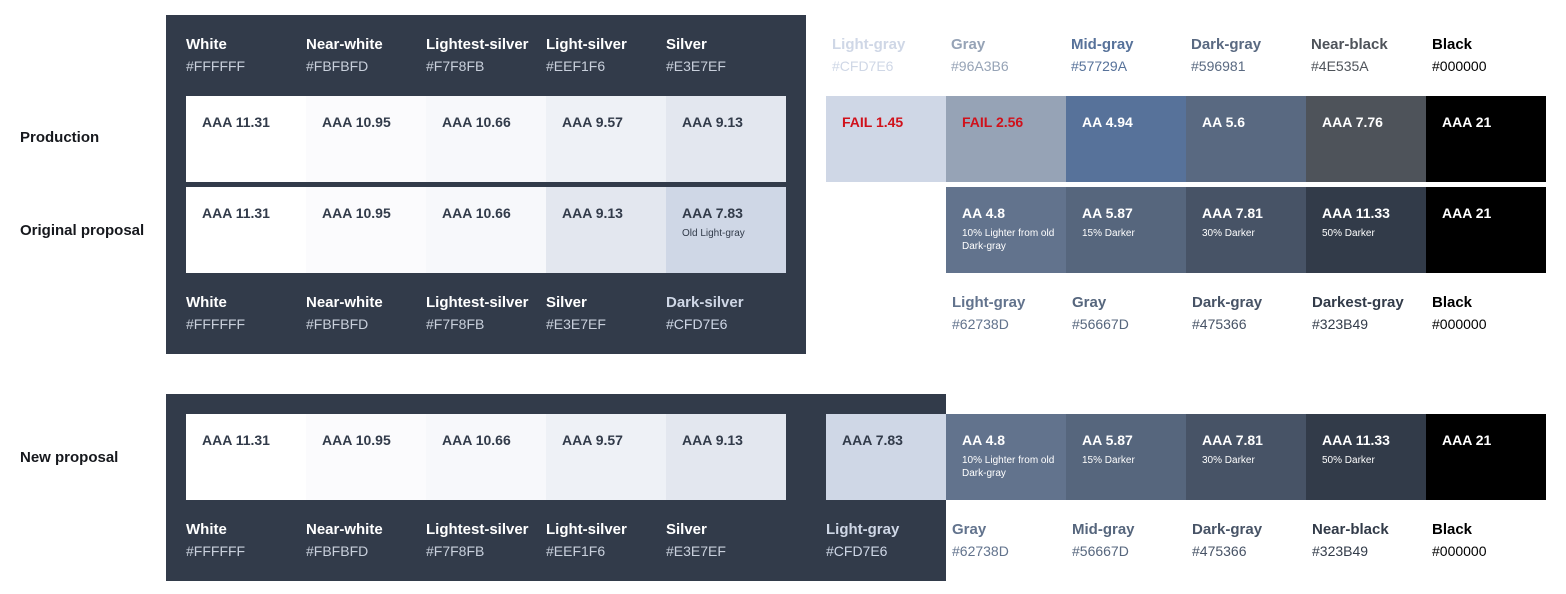  I want to click on contrast-score: AA 5.6, so click(1224, 122).